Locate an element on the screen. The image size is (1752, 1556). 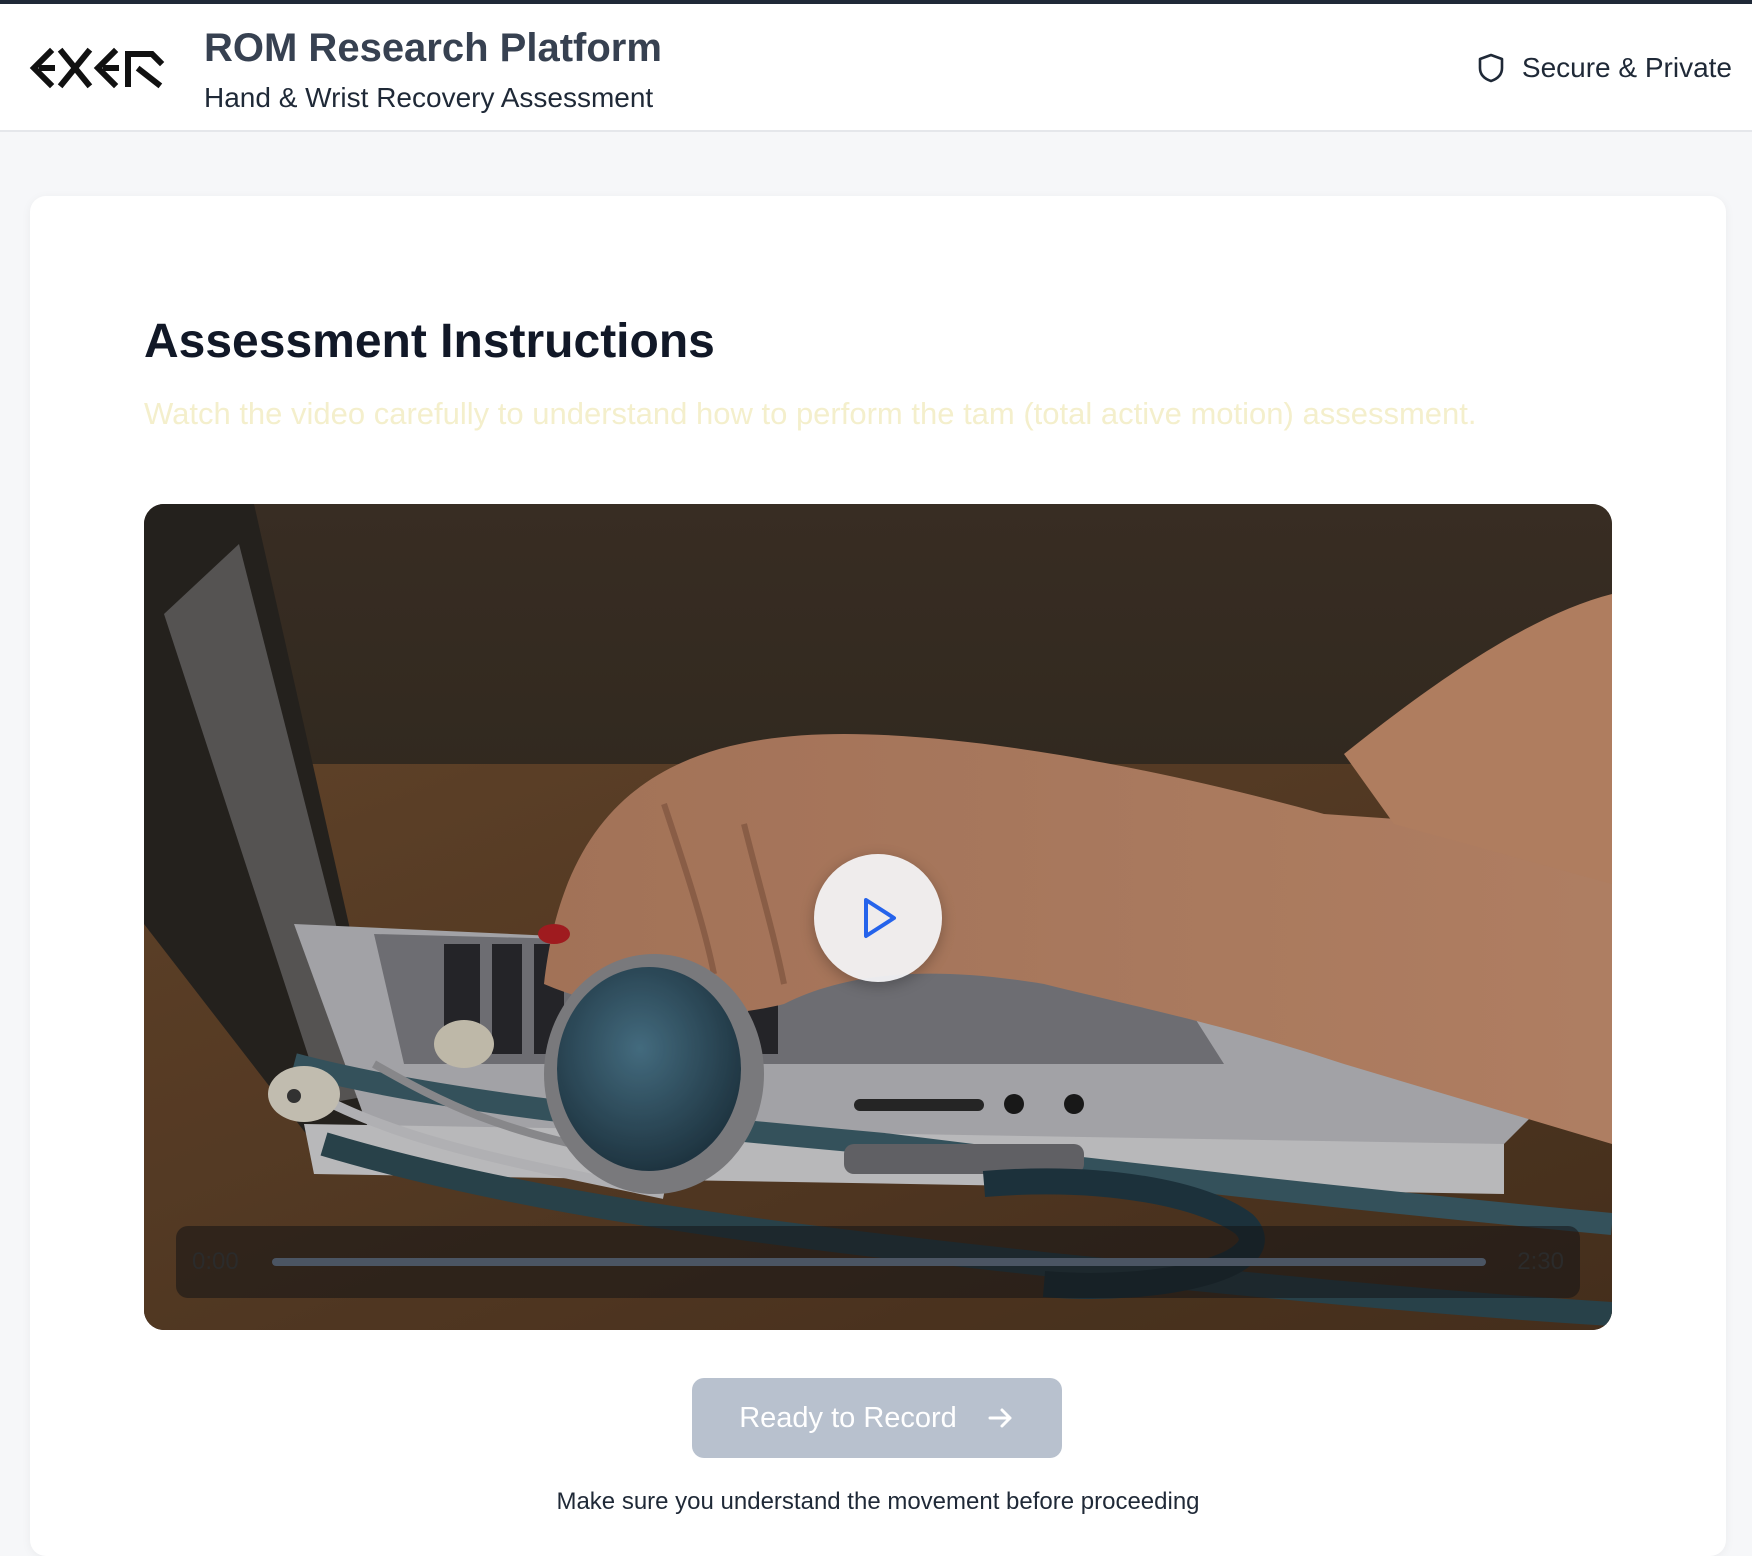
ready-to-record-button: Ready to Record is located at coordinates (877, 1418).